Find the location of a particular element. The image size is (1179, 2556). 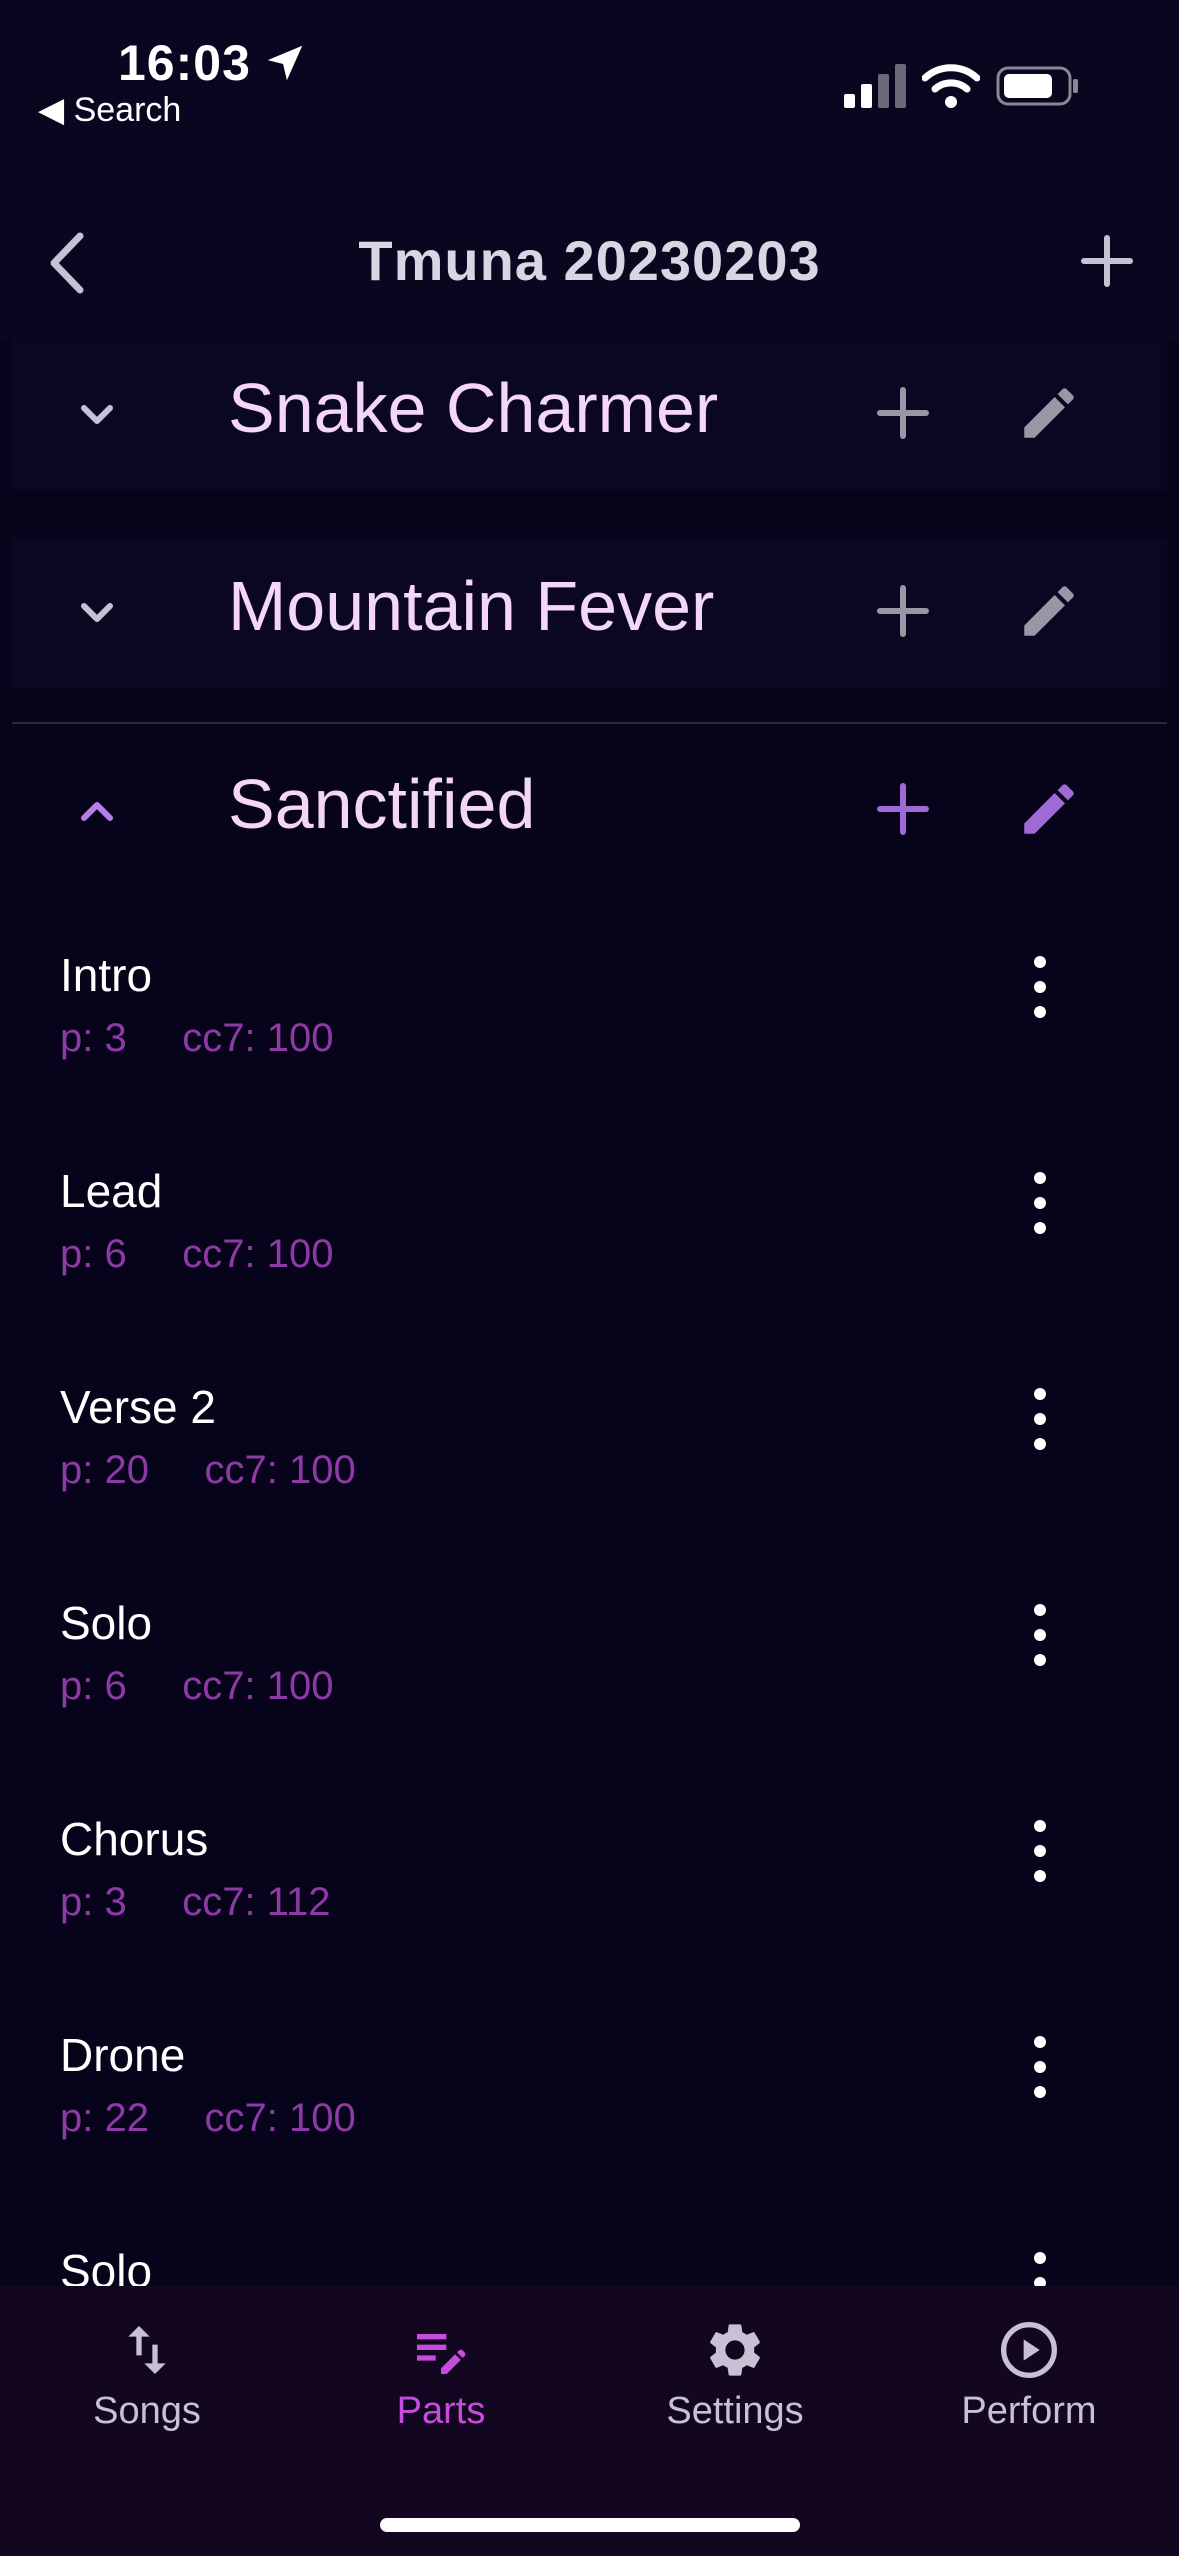

tab-songs: Songs is located at coordinates (147, 2383).